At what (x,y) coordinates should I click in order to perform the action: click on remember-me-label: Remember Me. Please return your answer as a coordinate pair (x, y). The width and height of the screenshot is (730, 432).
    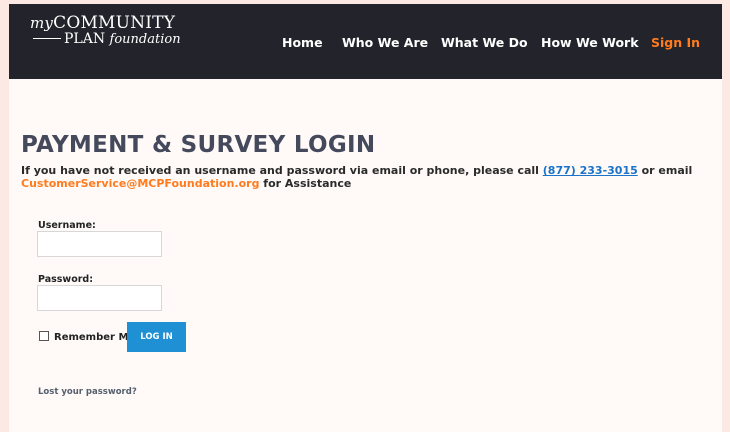
    Looking at the image, I should click on (95, 337).